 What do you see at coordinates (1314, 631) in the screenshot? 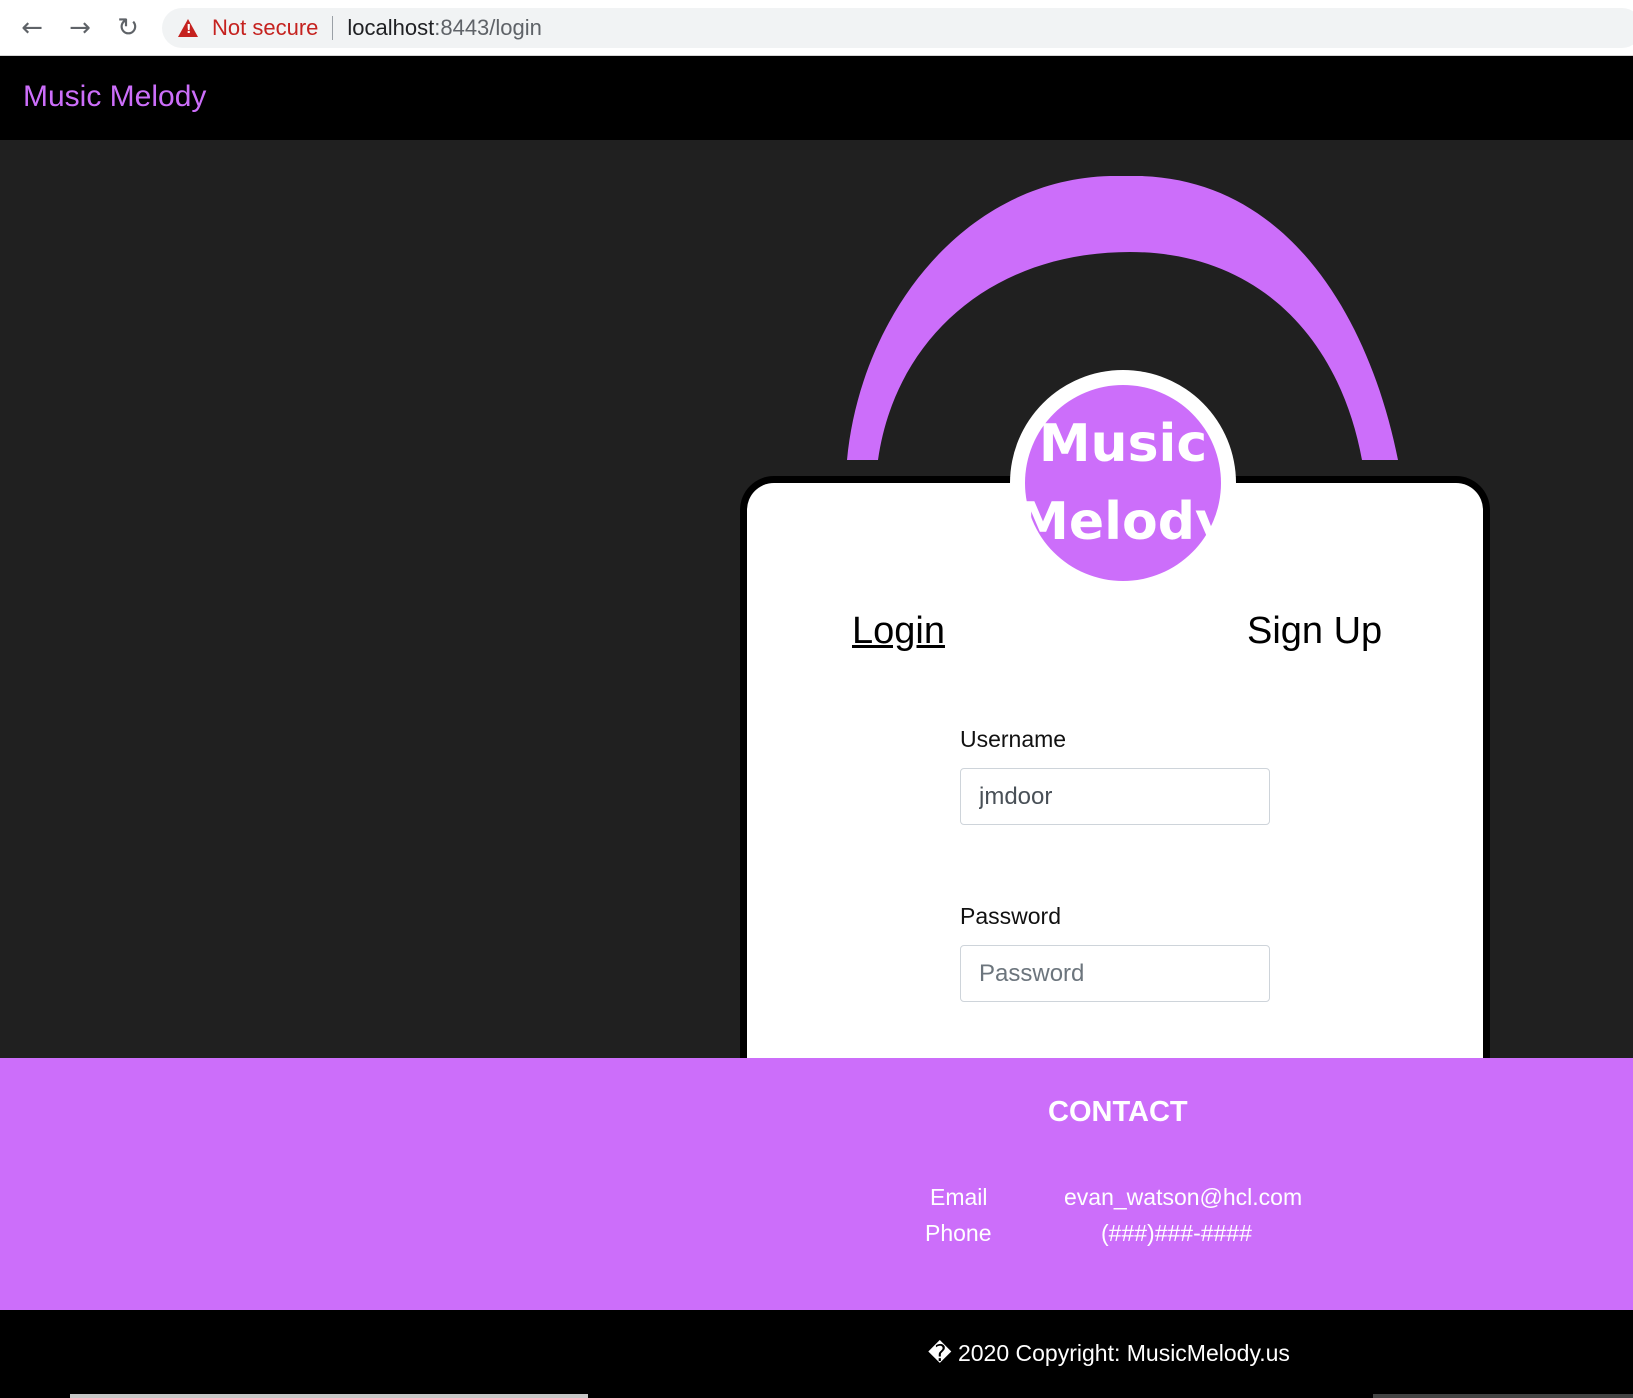
I see `tab-signup: Sign Up` at bounding box center [1314, 631].